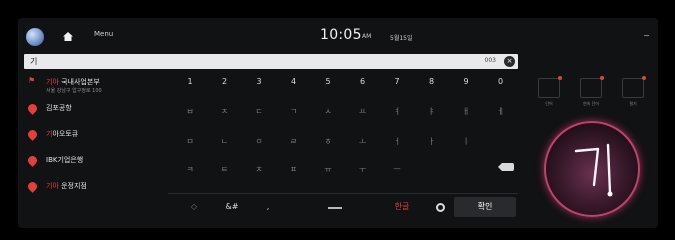 Image resolution: width=675 pixels, height=240 pixels. I want to click on hangul-toggle: 한글, so click(402, 207).